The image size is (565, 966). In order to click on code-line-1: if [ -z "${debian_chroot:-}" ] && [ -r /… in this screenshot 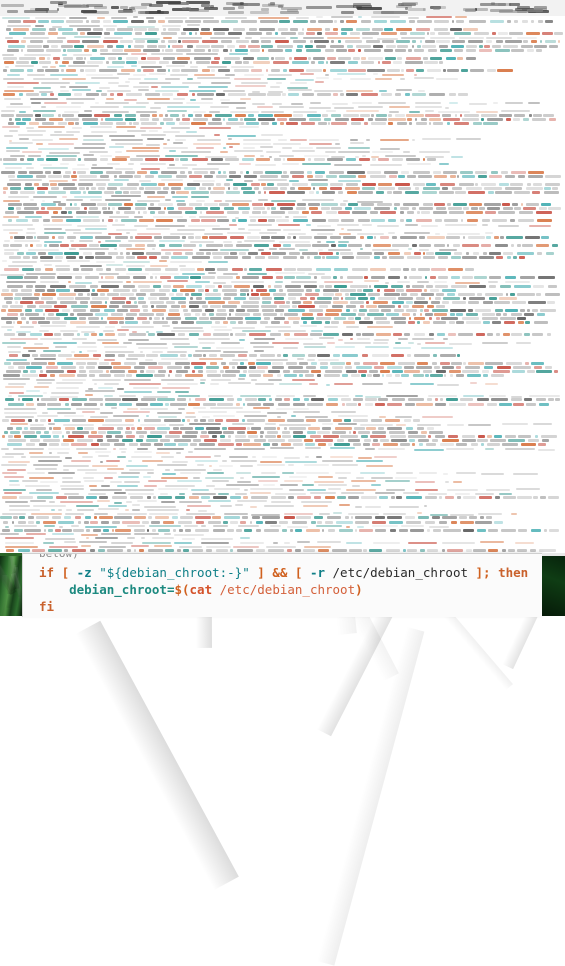, I will do `click(283, 572)`.